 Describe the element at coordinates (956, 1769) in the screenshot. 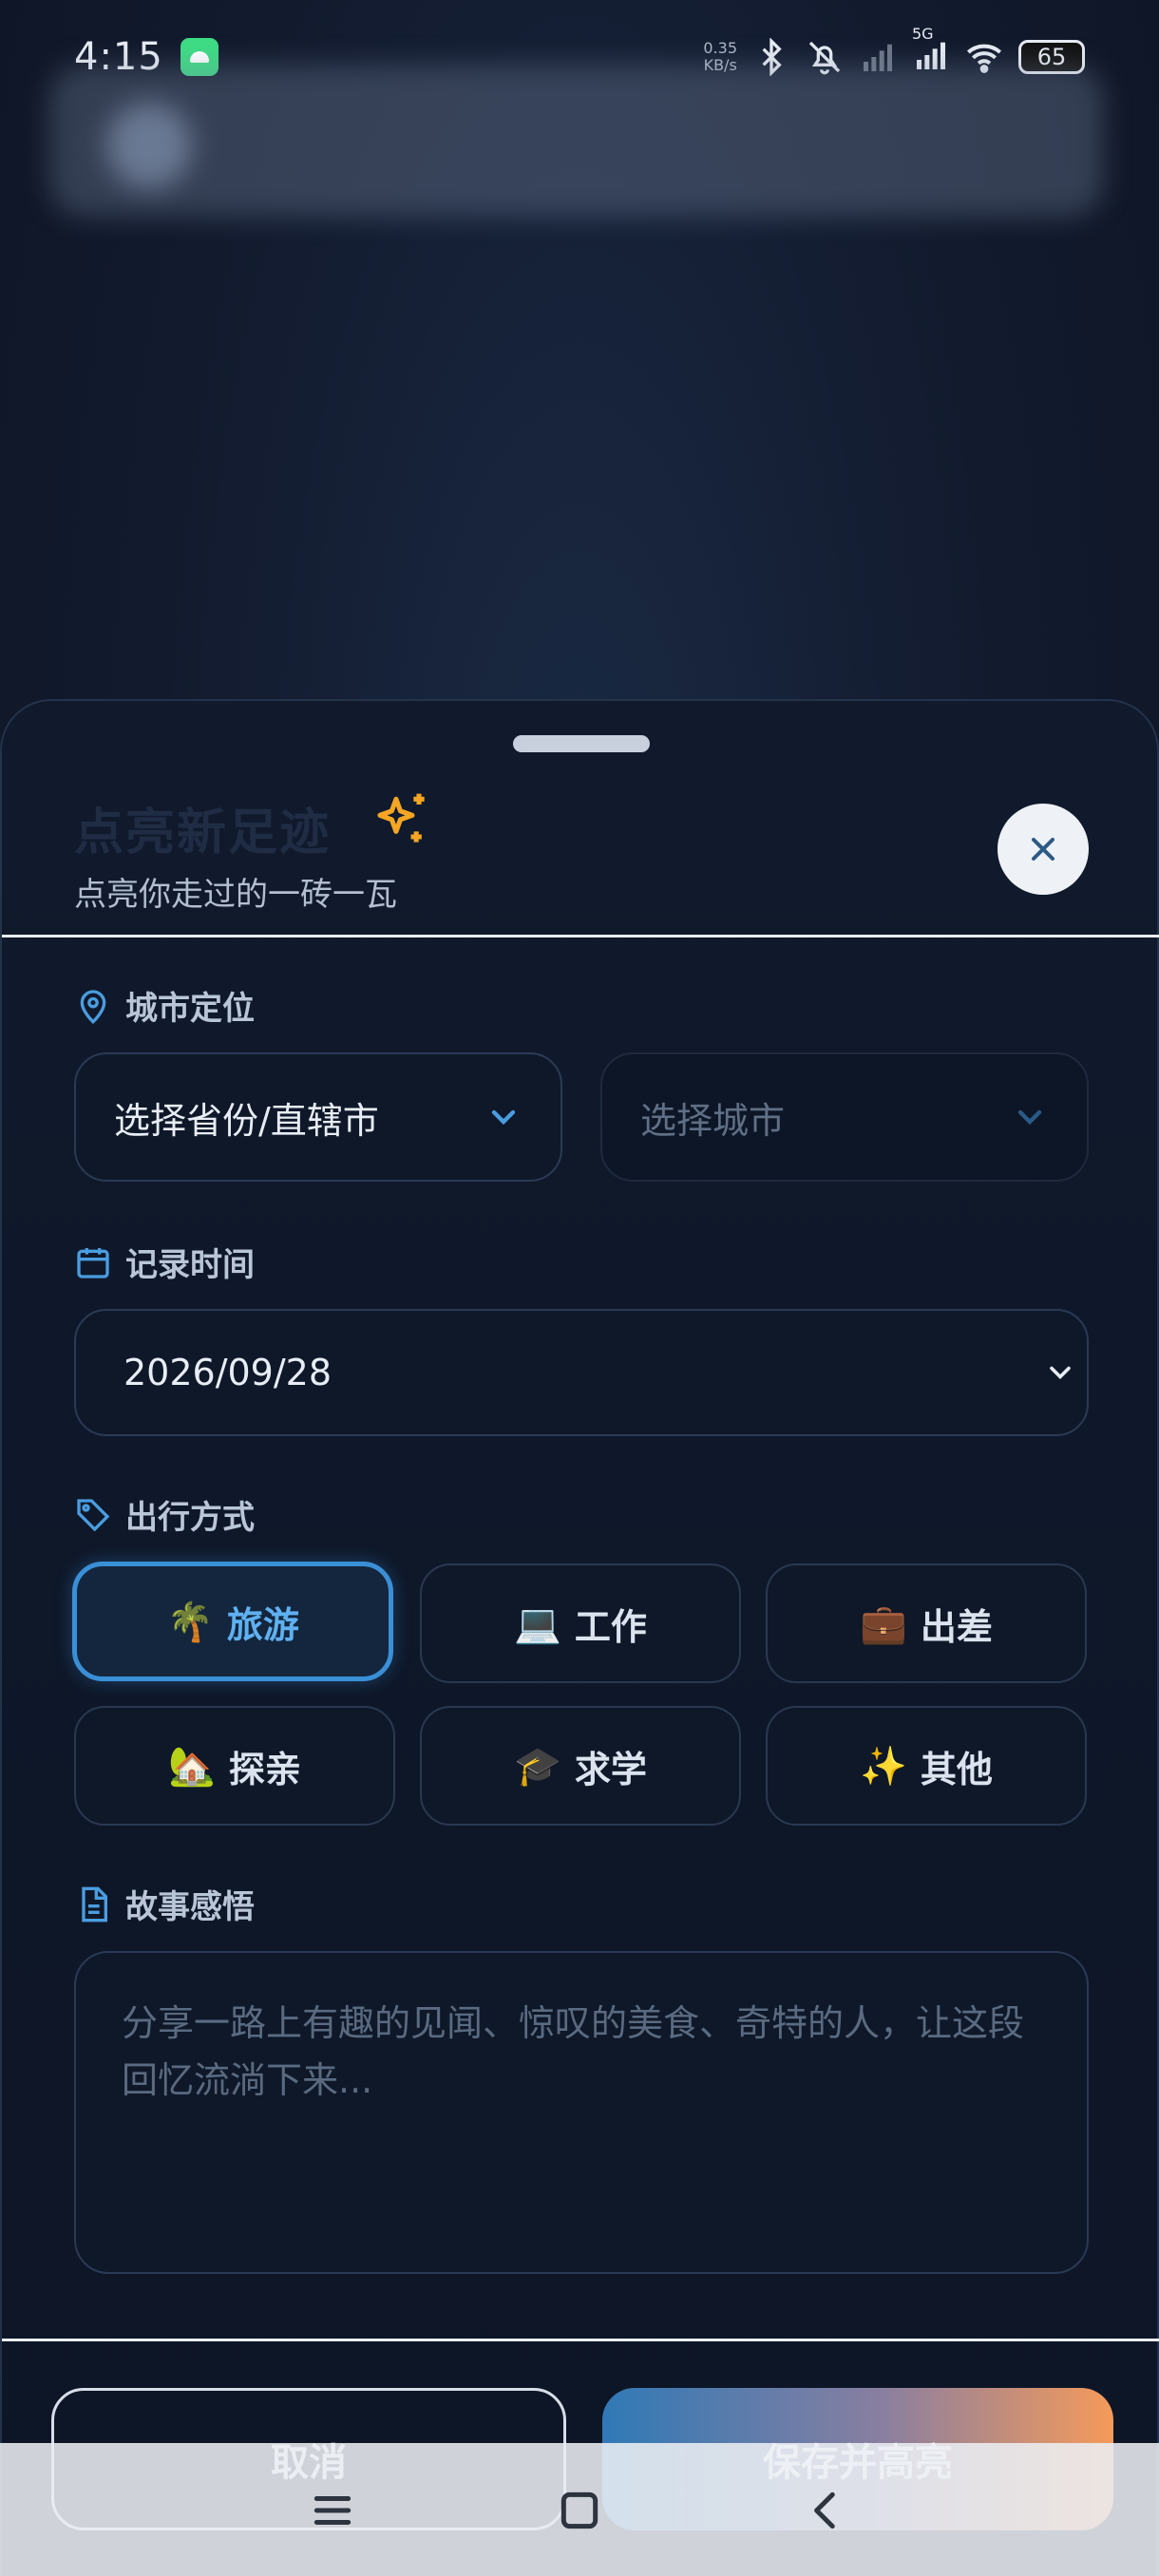

I see `mode-label: 其他` at that location.